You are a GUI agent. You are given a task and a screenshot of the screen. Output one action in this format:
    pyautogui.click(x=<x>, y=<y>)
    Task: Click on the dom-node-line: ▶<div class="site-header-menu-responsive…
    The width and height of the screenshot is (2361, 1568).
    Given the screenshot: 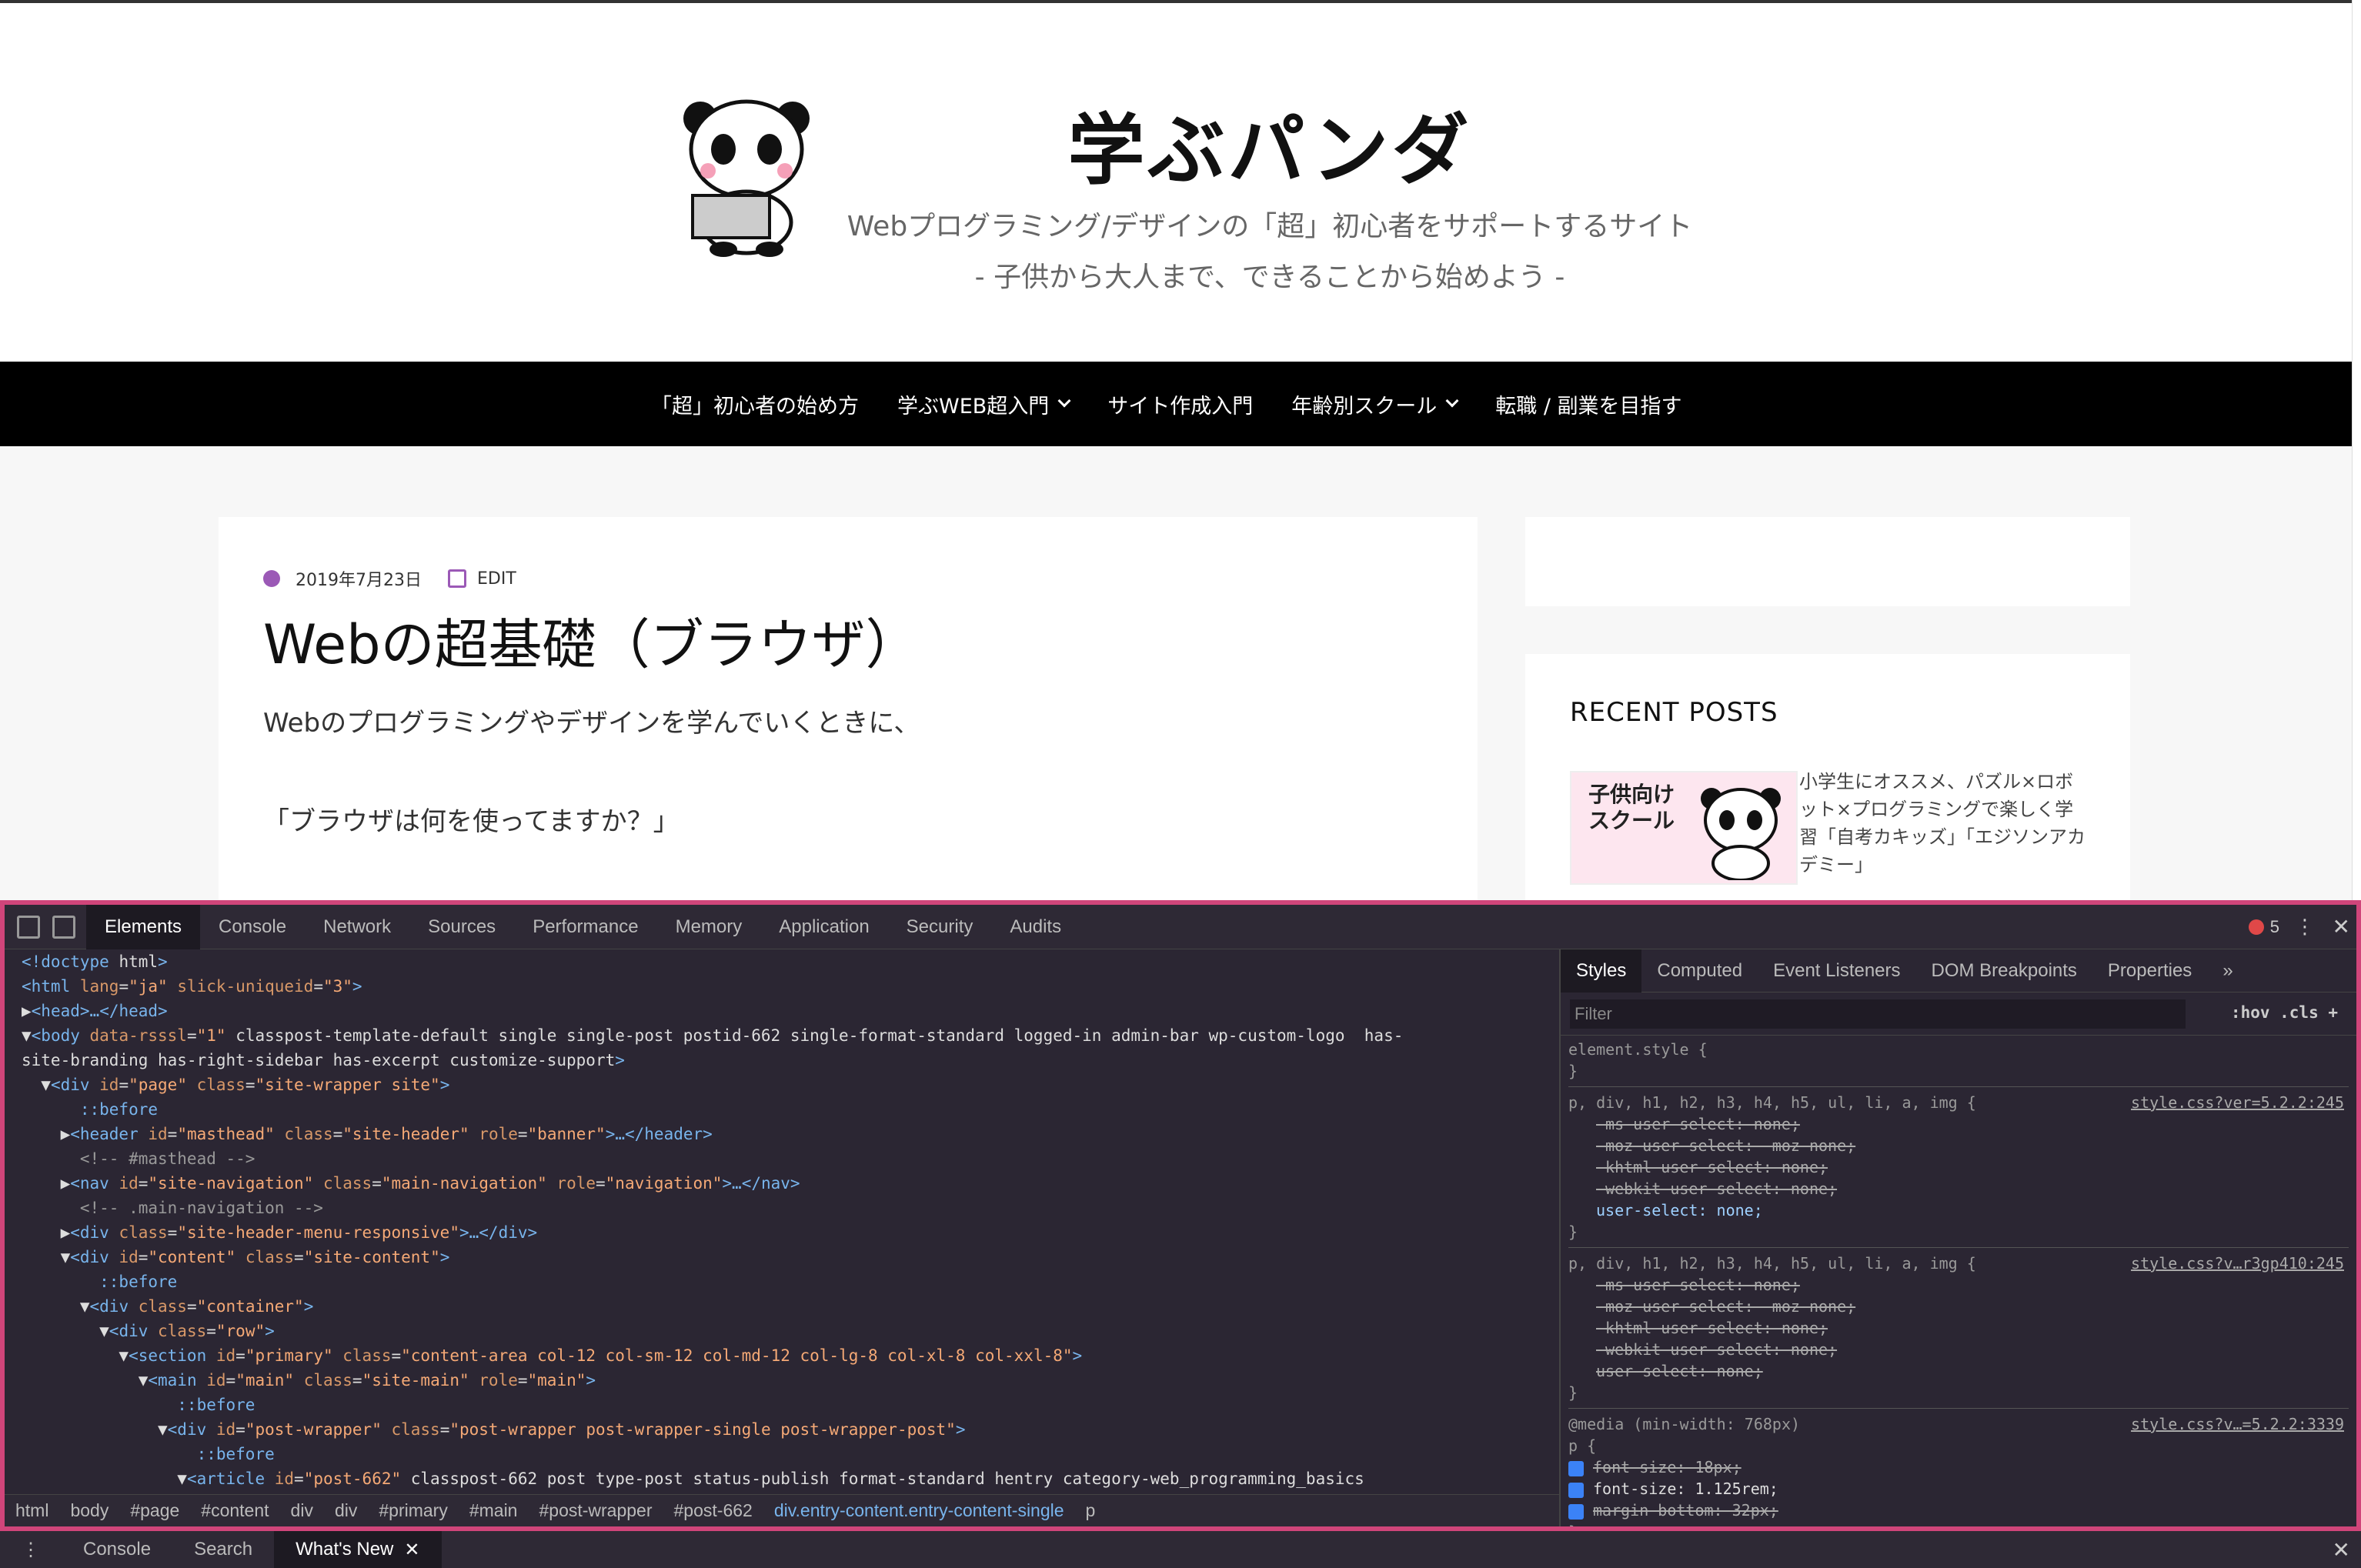 What is the action you would take?
    pyautogui.click(x=782, y=1233)
    